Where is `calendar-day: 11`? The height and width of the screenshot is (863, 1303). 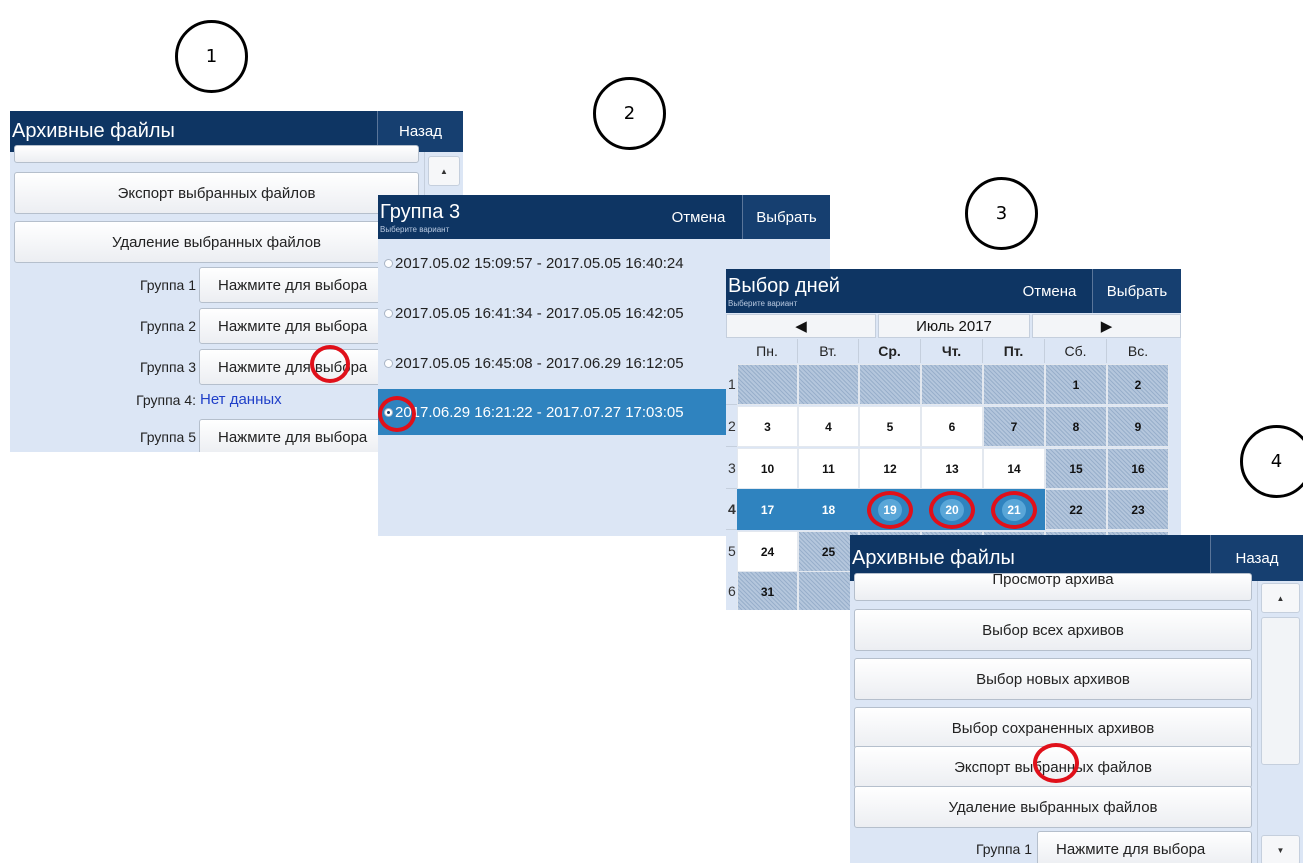 calendar-day: 11 is located at coordinates (828, 468).